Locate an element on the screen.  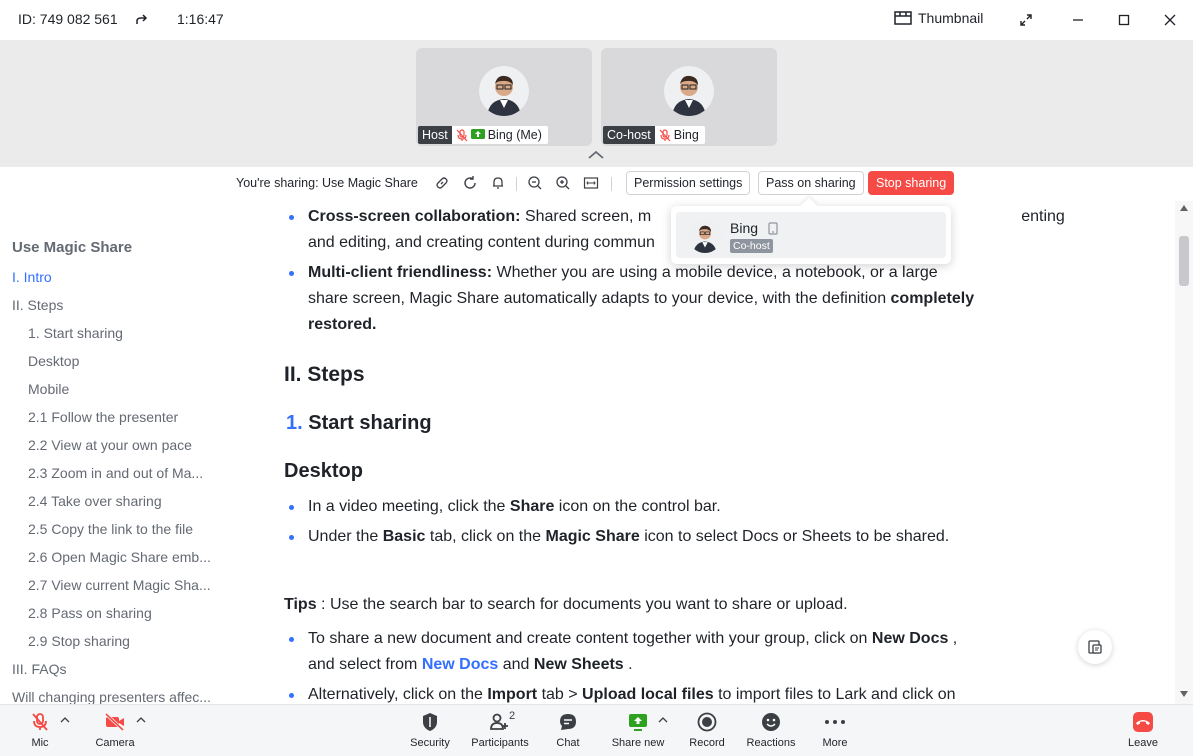
video-tile-cohost: Co-host Bing is located at coordinates (689, 97).